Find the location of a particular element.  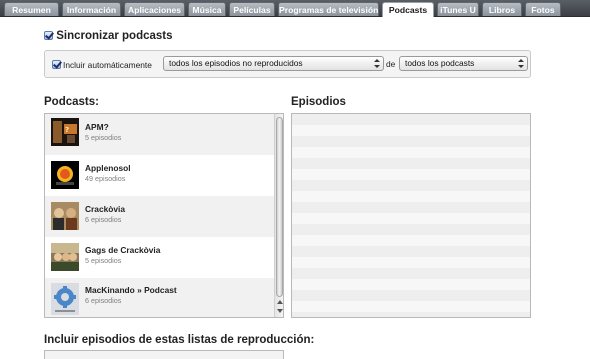

scroll-up-arrow-icon is located at coordinates (279, 302).